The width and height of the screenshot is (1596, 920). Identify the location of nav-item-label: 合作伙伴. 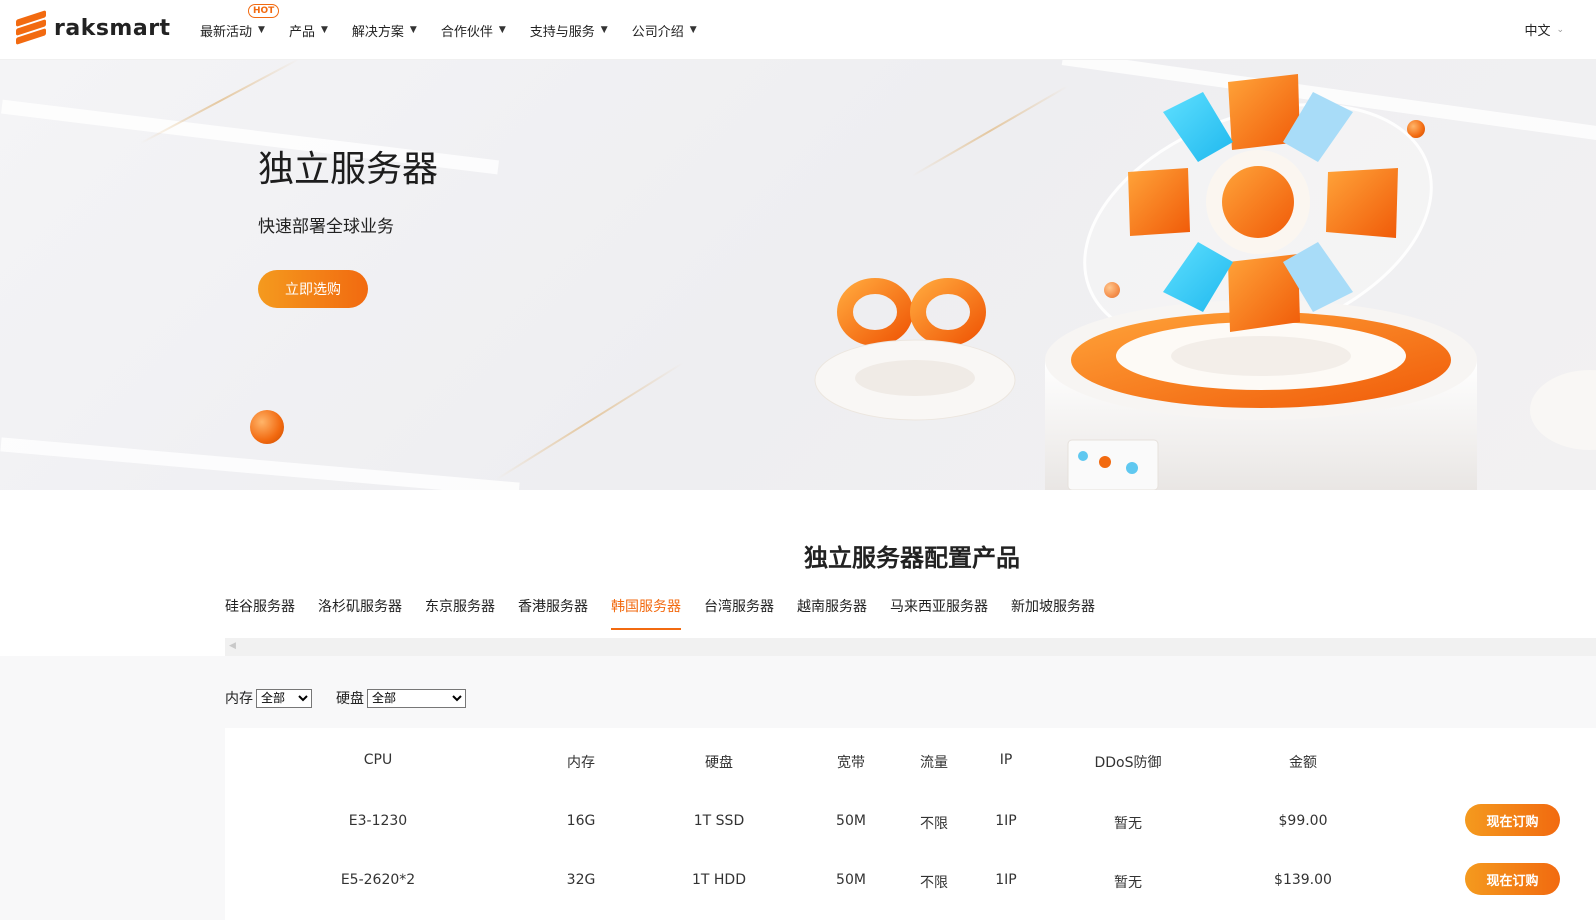
(466, 32).